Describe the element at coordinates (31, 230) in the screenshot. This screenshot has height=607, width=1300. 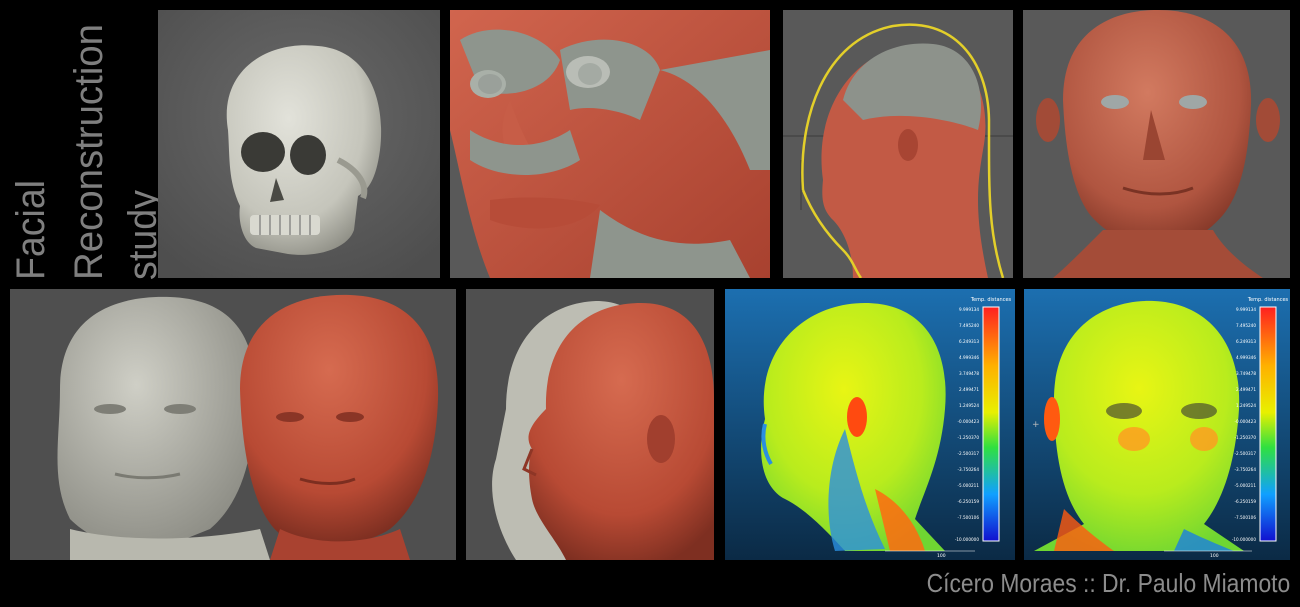
I see `title-line-1: Facial` at that location.